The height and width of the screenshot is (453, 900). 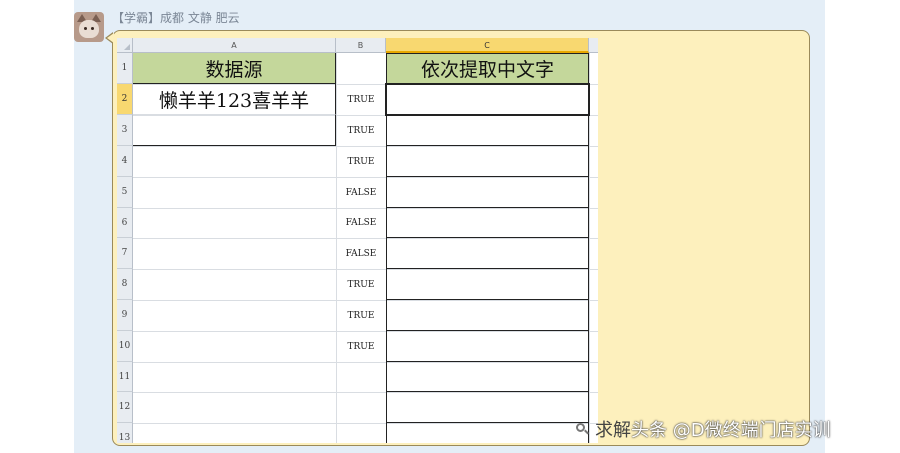 I want to click on cell-c4, so click(x=487, y=161).